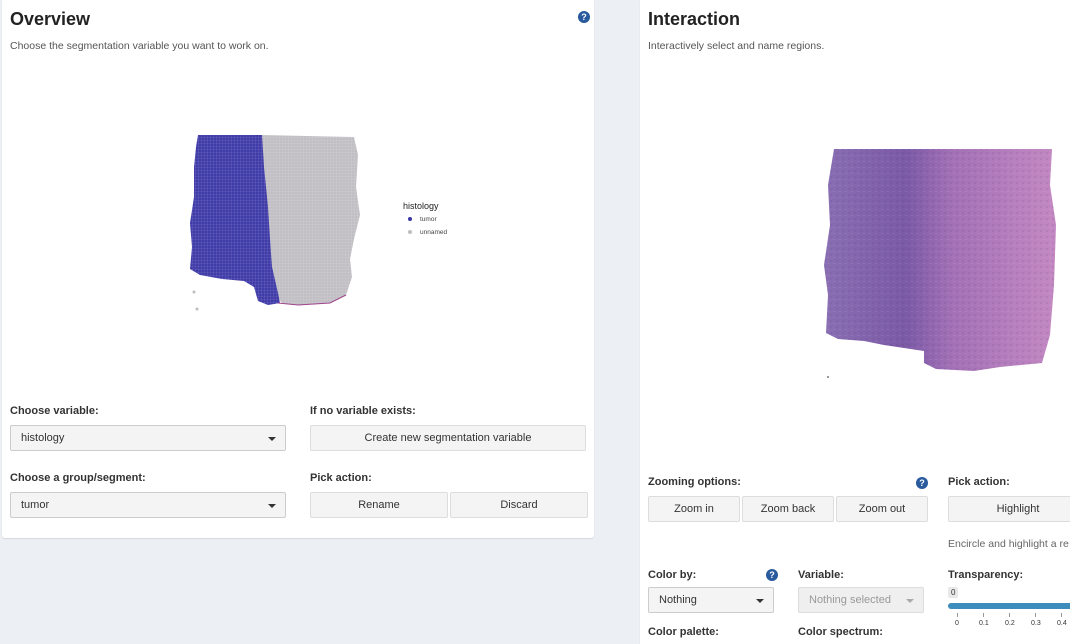 The image size is (1070, 644). Describe the element at coordinates (1009, 606) in the screenshot. I see `transparency-slider` at that location.